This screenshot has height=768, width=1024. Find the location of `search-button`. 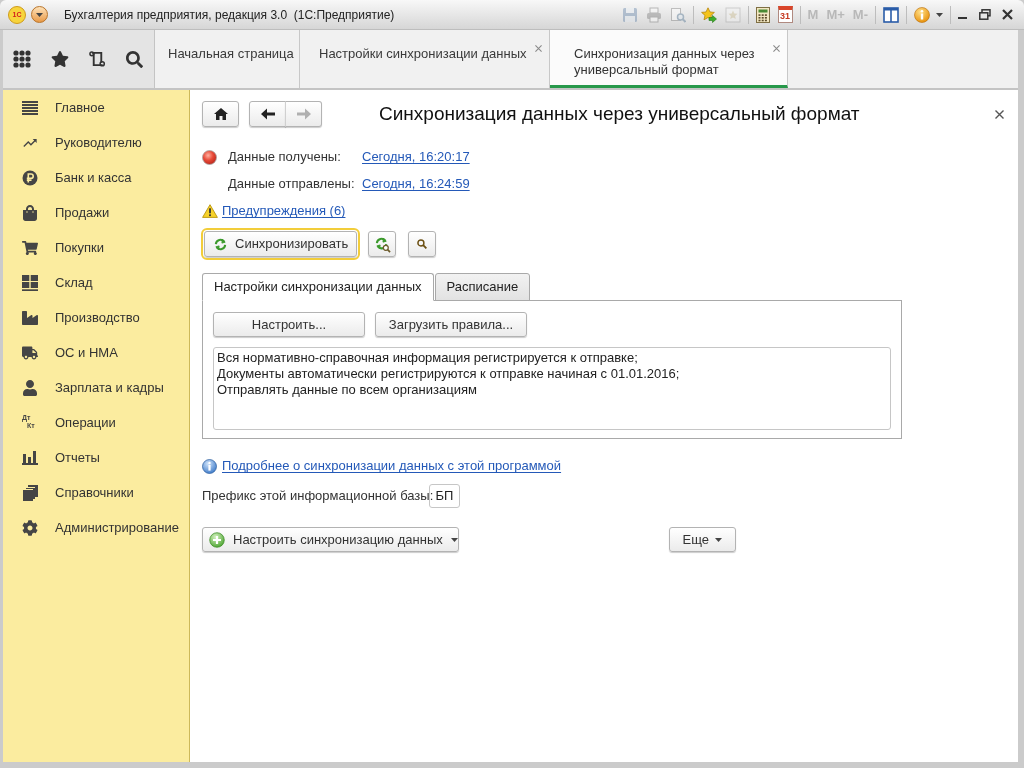

search-button is located at coordinates (422, 244).